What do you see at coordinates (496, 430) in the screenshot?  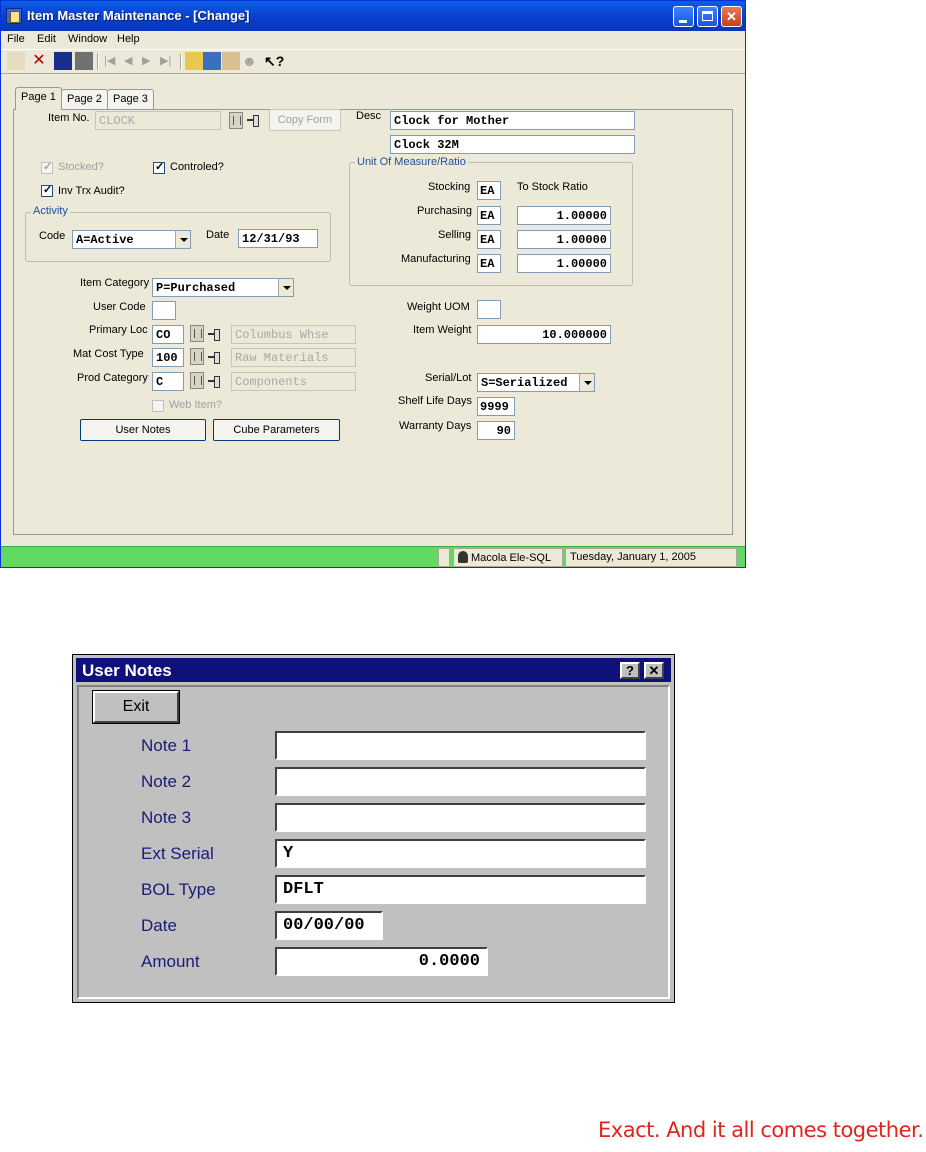 I see `warranty-field: 90` at bounding box center [496, 430].